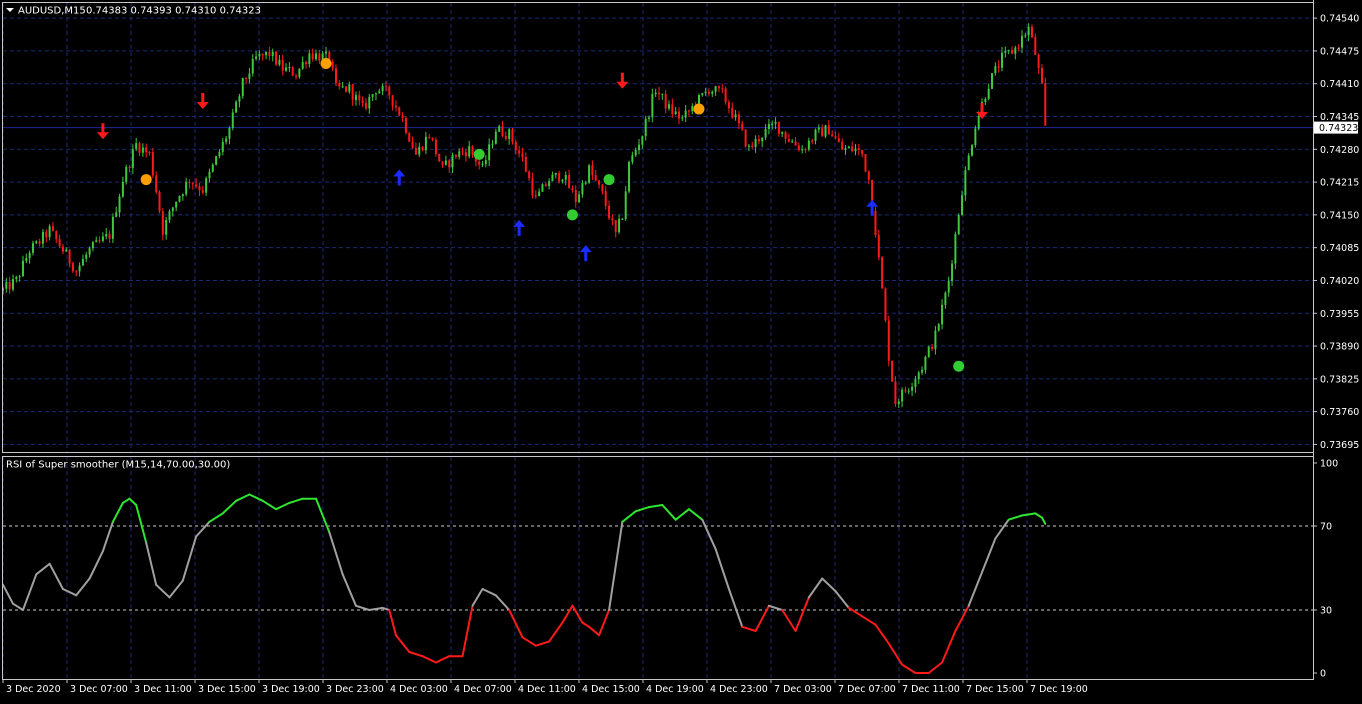  What do you see at coordinates (1329, 464) in the screenshot?
I see `rsi-tick-label: 100` at bounding box center [1329, 464].